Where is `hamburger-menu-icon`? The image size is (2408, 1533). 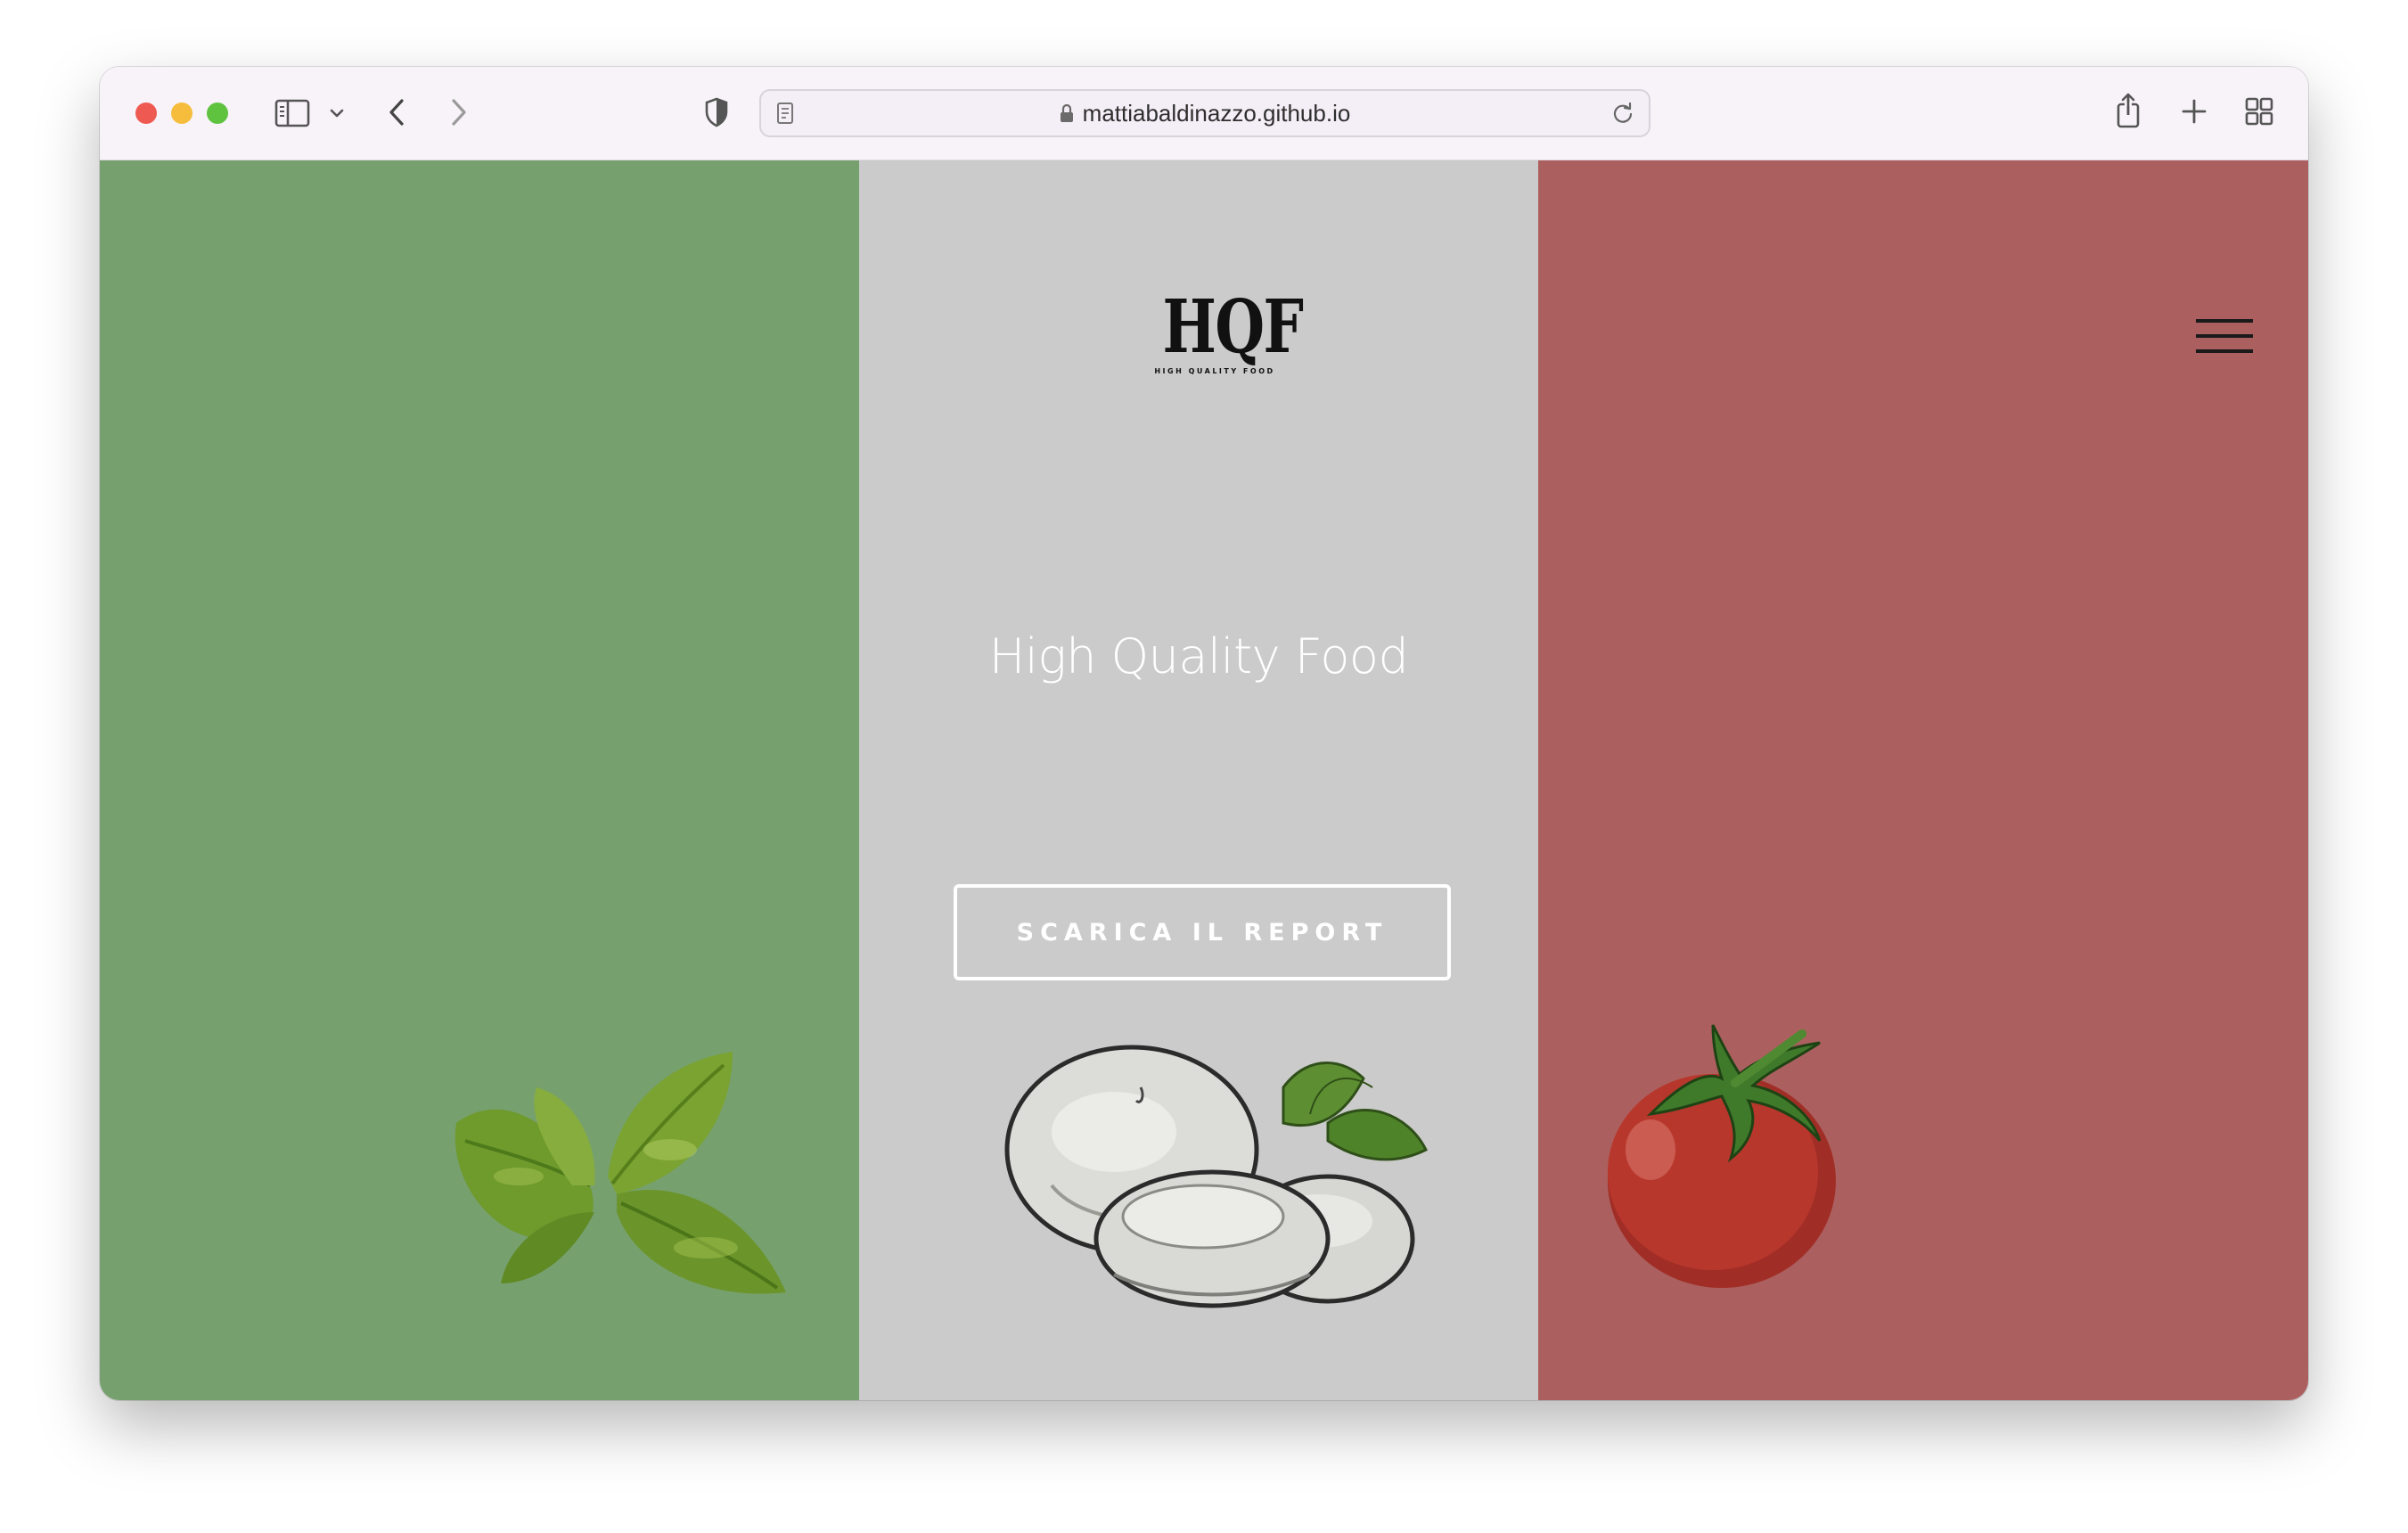 hamburger-menu-icon is located at coordinates (2224, 337).